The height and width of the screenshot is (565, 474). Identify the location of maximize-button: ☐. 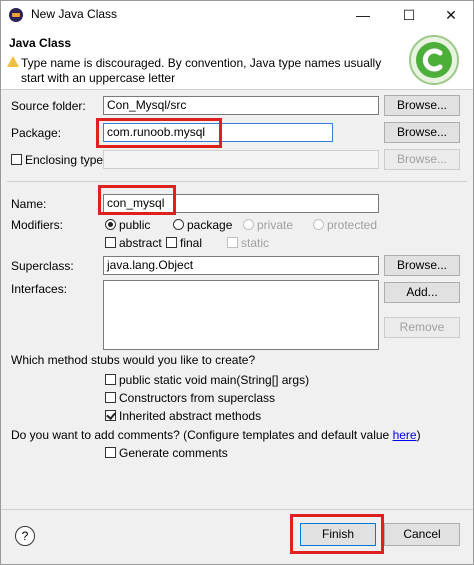
(409, 15).